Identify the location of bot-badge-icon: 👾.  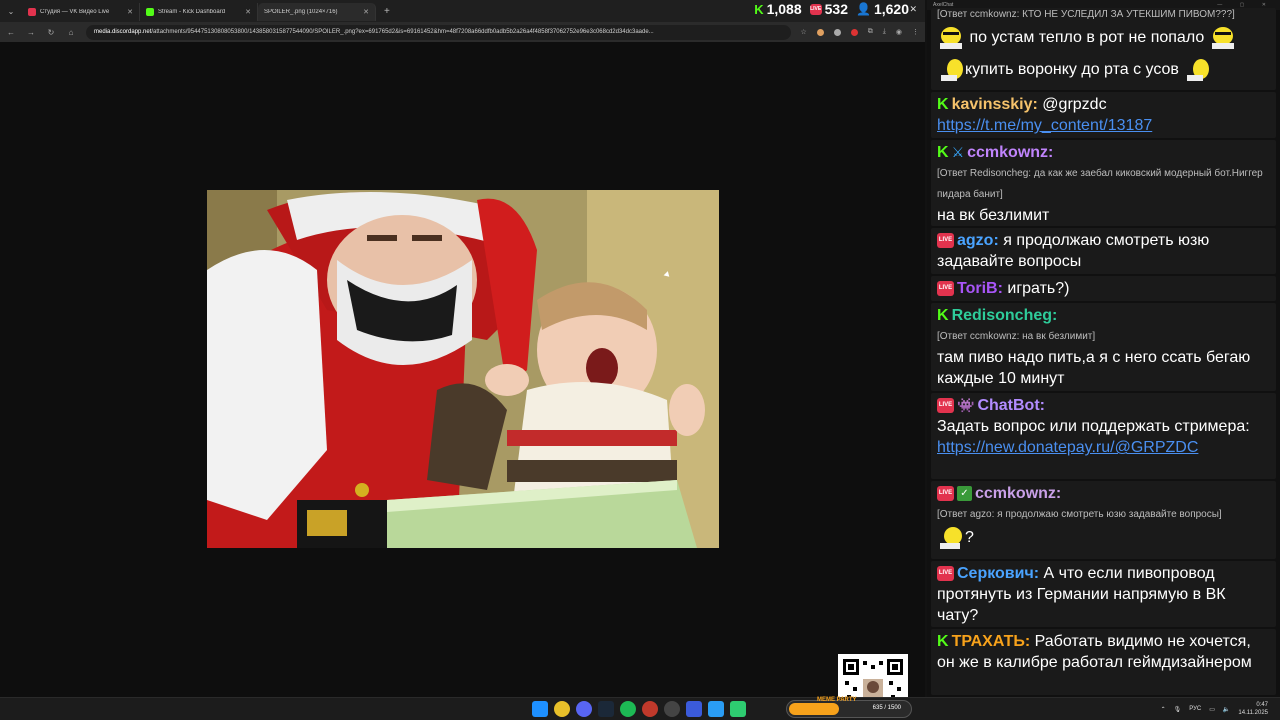
(966, 405).